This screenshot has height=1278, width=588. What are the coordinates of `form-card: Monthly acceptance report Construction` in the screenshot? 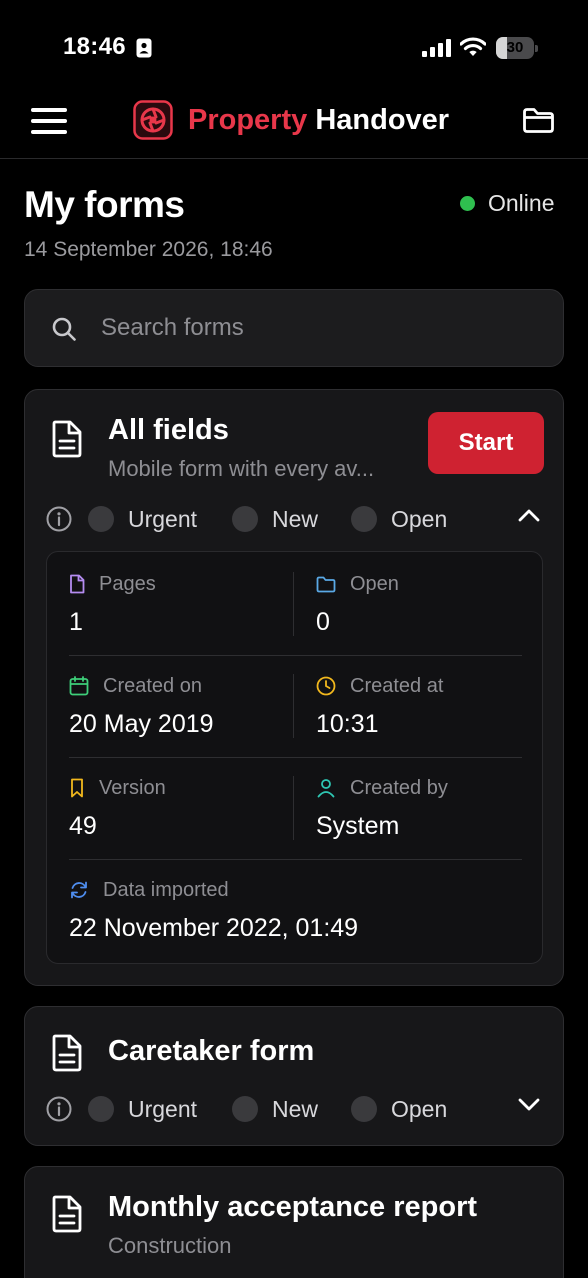 It's located at (294, 1222).